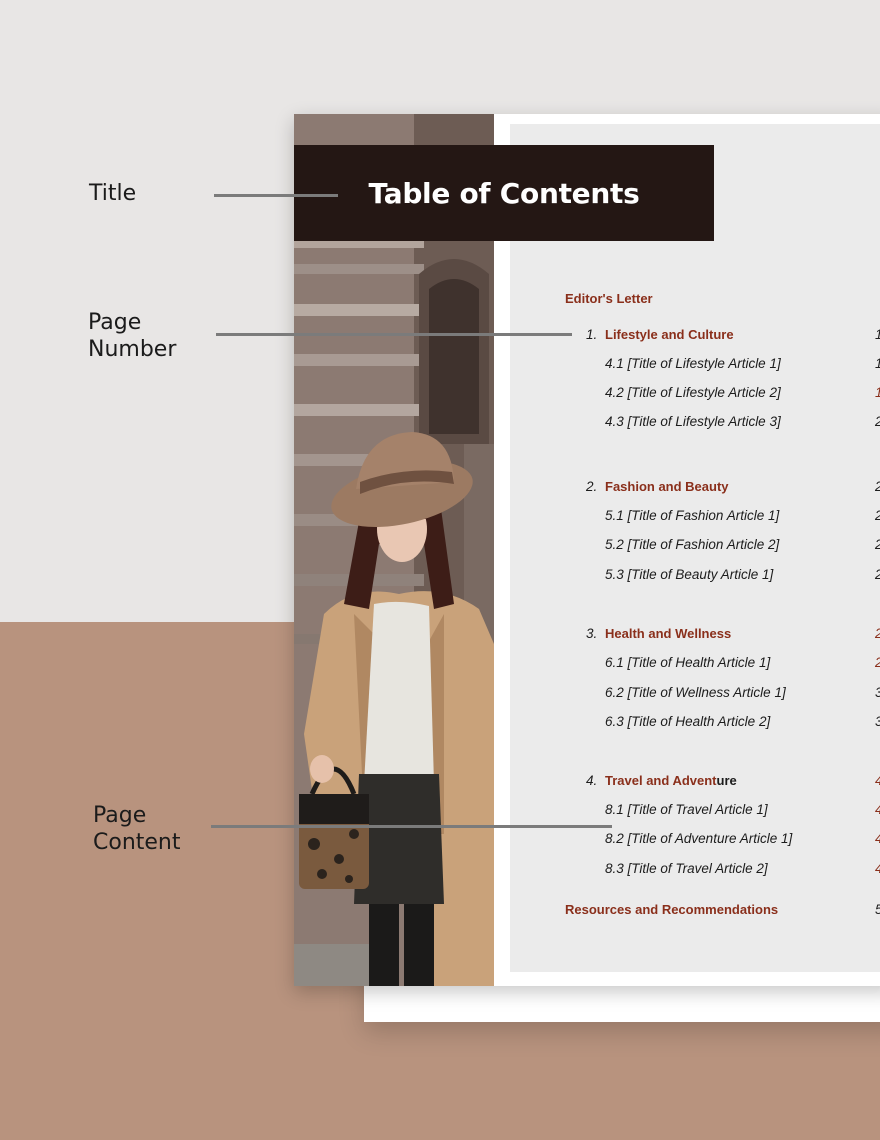 Image resolution: width=880 pixels, height=1140 pixels. What do you see at coordinates (592, 486) in the screenshot?
I see `toc-section-number: 2.` at bounding box center [592, 486].